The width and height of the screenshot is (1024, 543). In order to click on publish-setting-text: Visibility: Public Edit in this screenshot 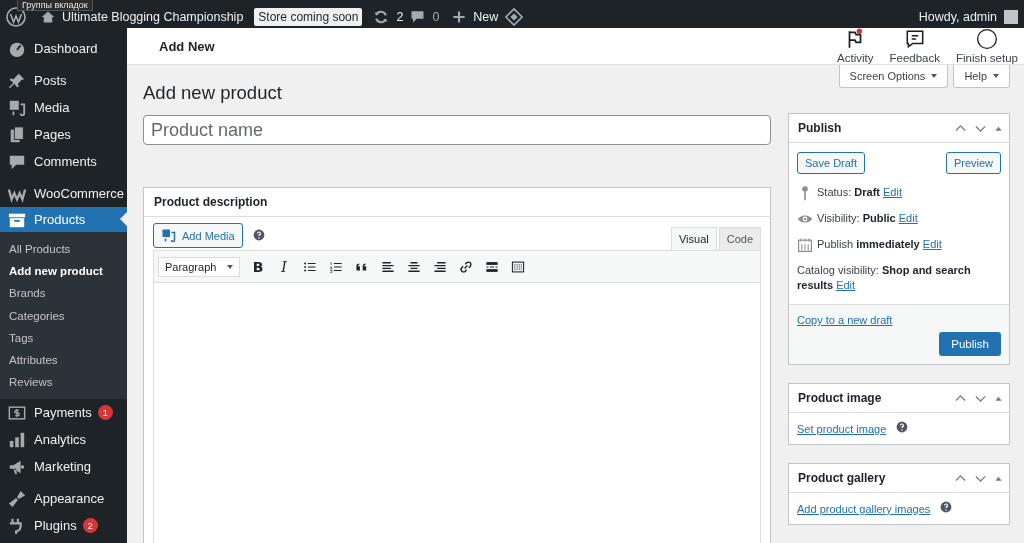, I will do `click(867, 218)`.